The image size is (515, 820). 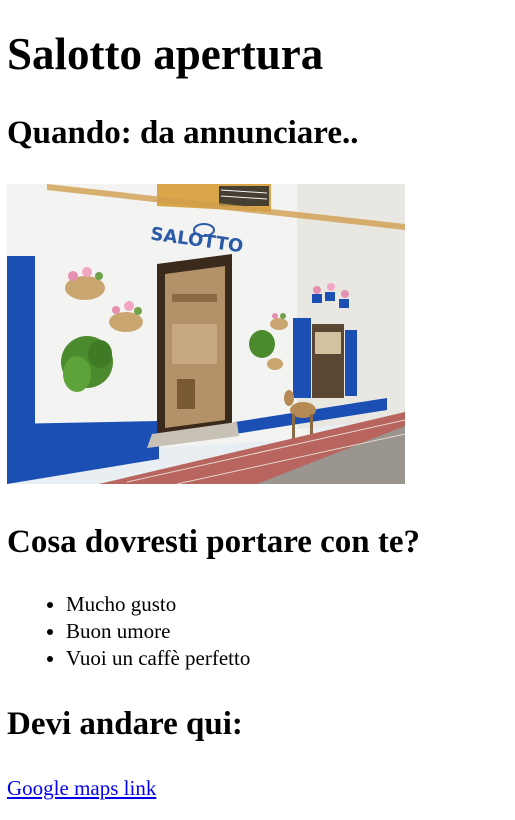 What do you see at coordinates (158, 631) in the screenshot?
I see `list-item: Buon umore` at bounding box center [158, 631].